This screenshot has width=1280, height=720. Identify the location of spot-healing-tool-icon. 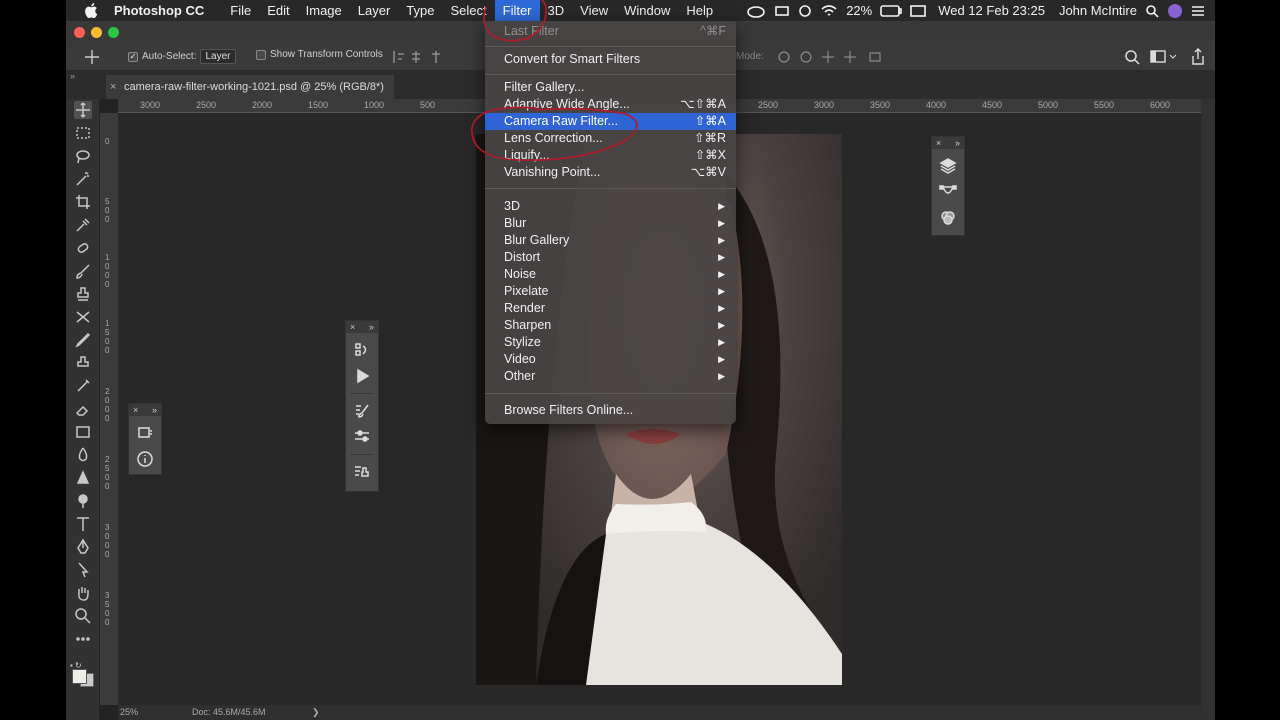
(83, 248).